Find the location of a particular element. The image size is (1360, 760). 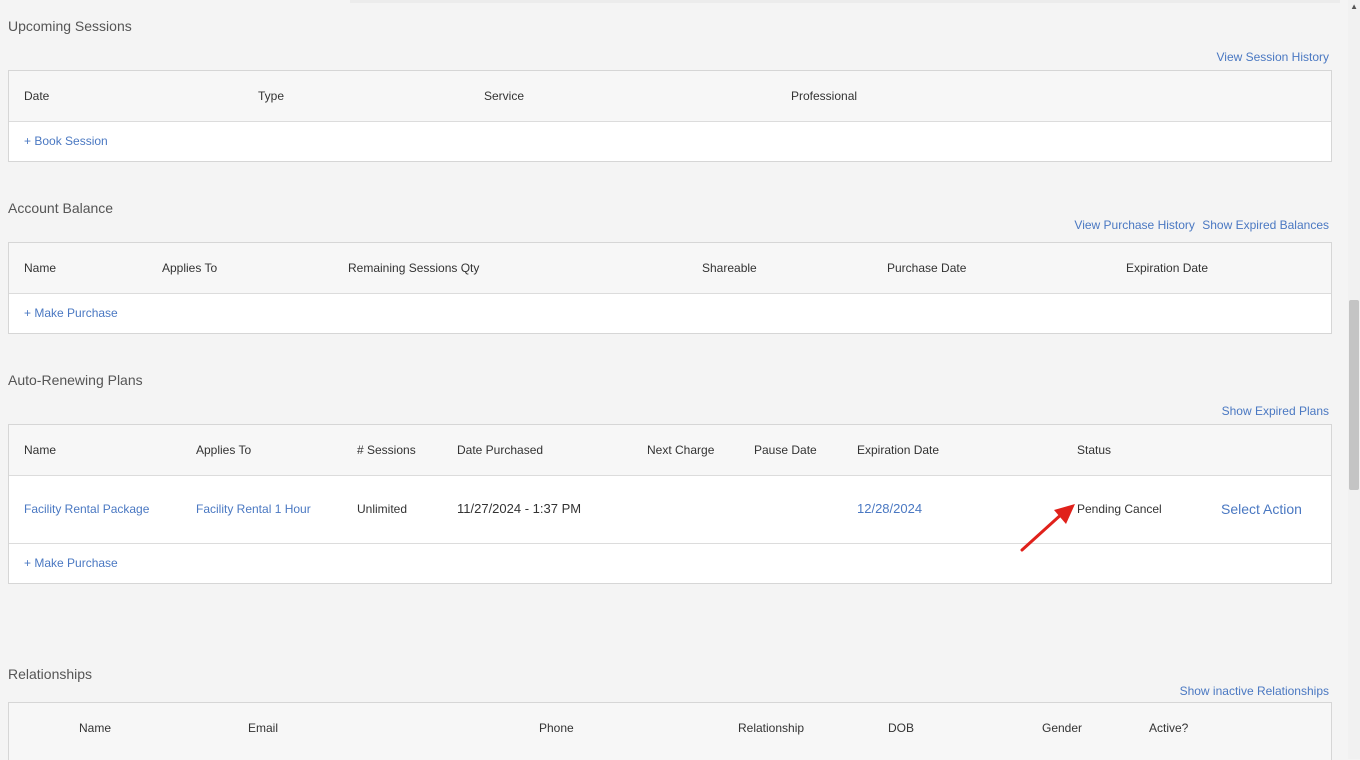

plan-sessions: Unlimited is located at coordinates (382, 509).